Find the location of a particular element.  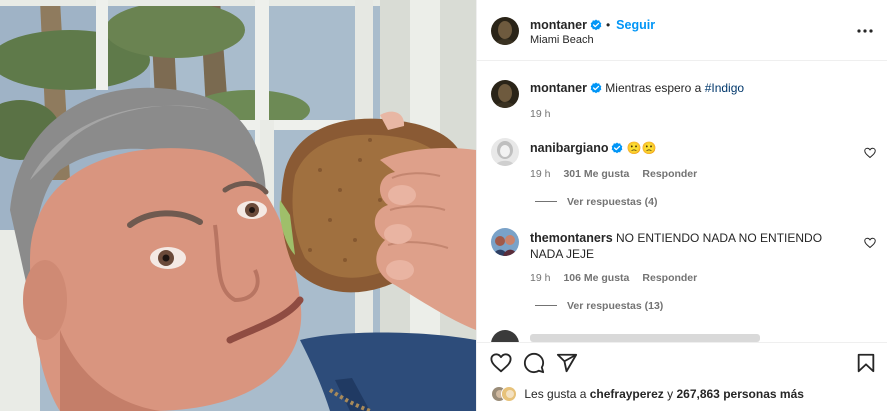

caption-text: montaner Mientras espero a #Indigo is located at coordinates (690, 89).